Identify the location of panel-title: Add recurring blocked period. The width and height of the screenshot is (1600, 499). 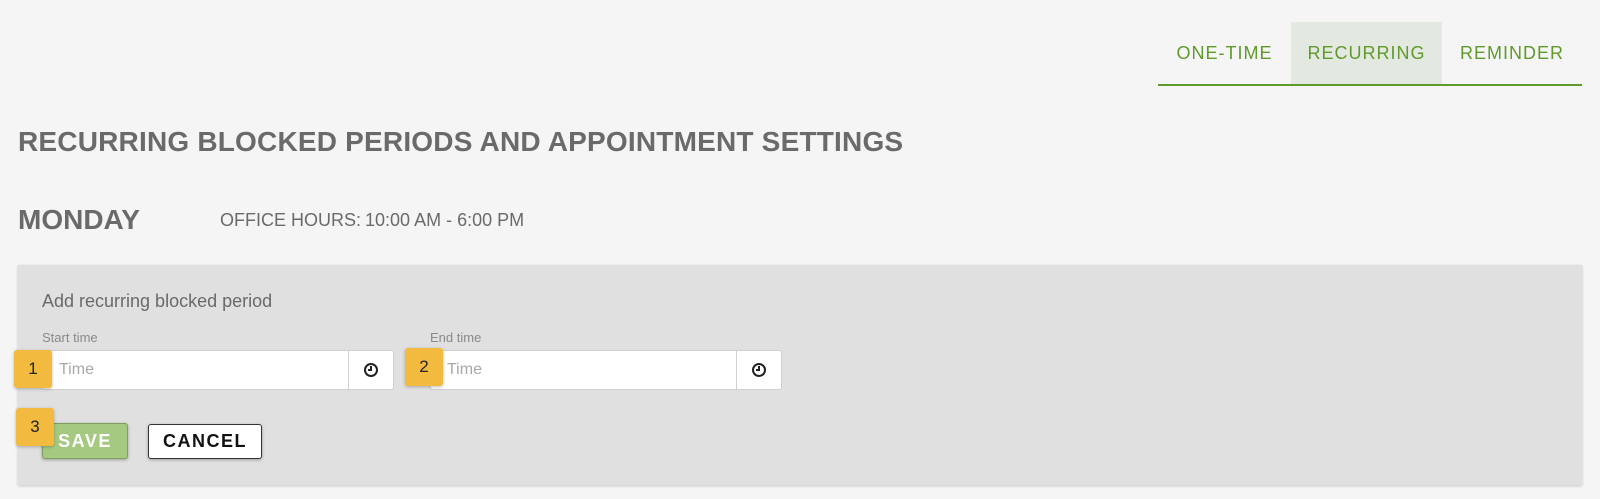
(157, 301).